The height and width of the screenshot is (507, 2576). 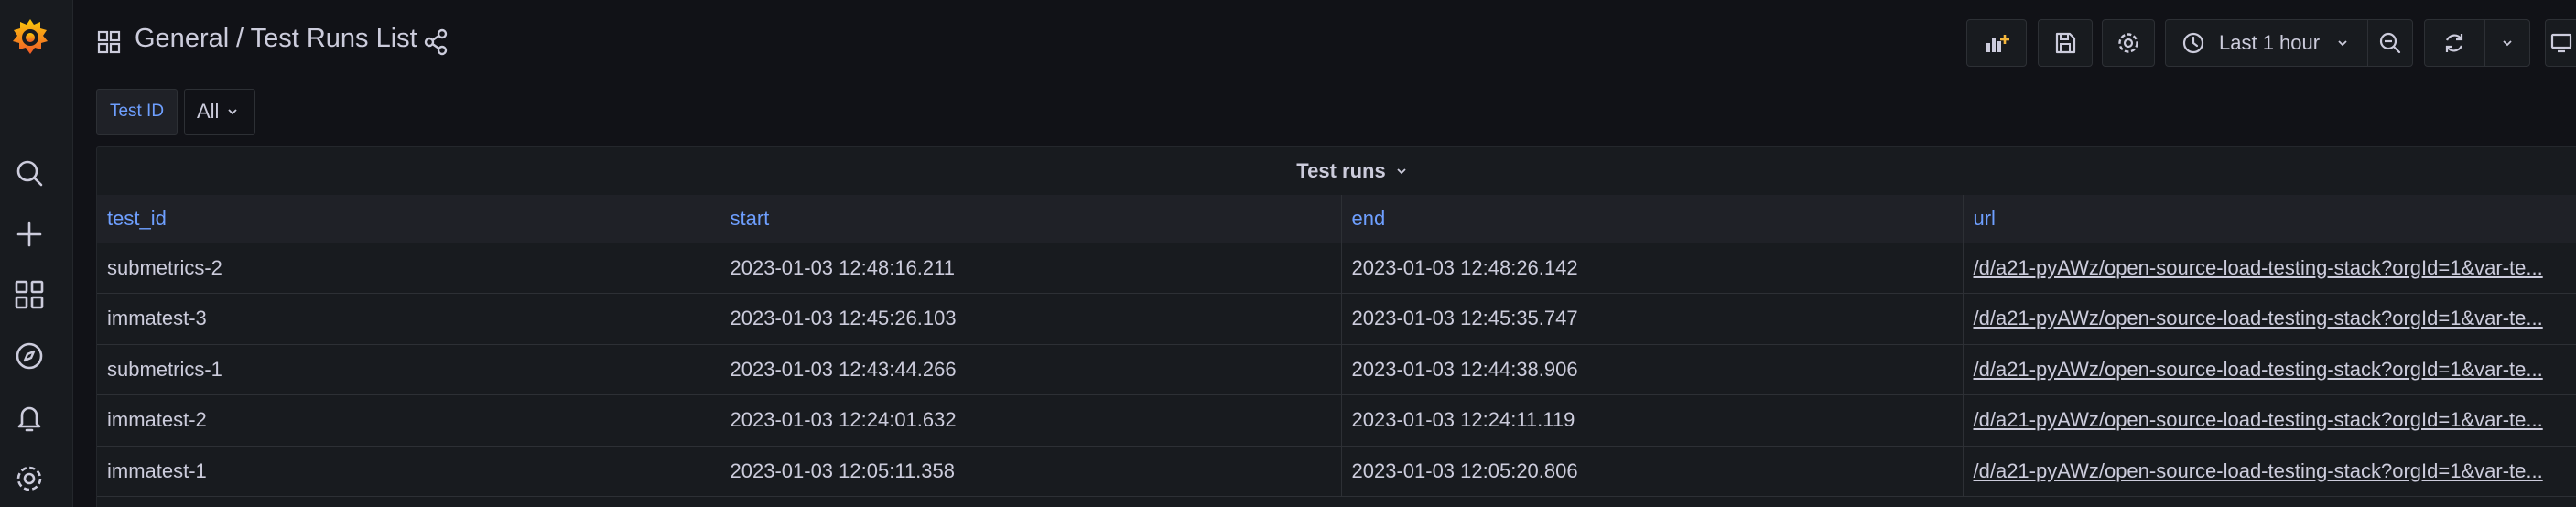 What do you see at coordinates (2270, 219) in the screenshot?
I see `column-header: url` at bounding box center [2270, 219].